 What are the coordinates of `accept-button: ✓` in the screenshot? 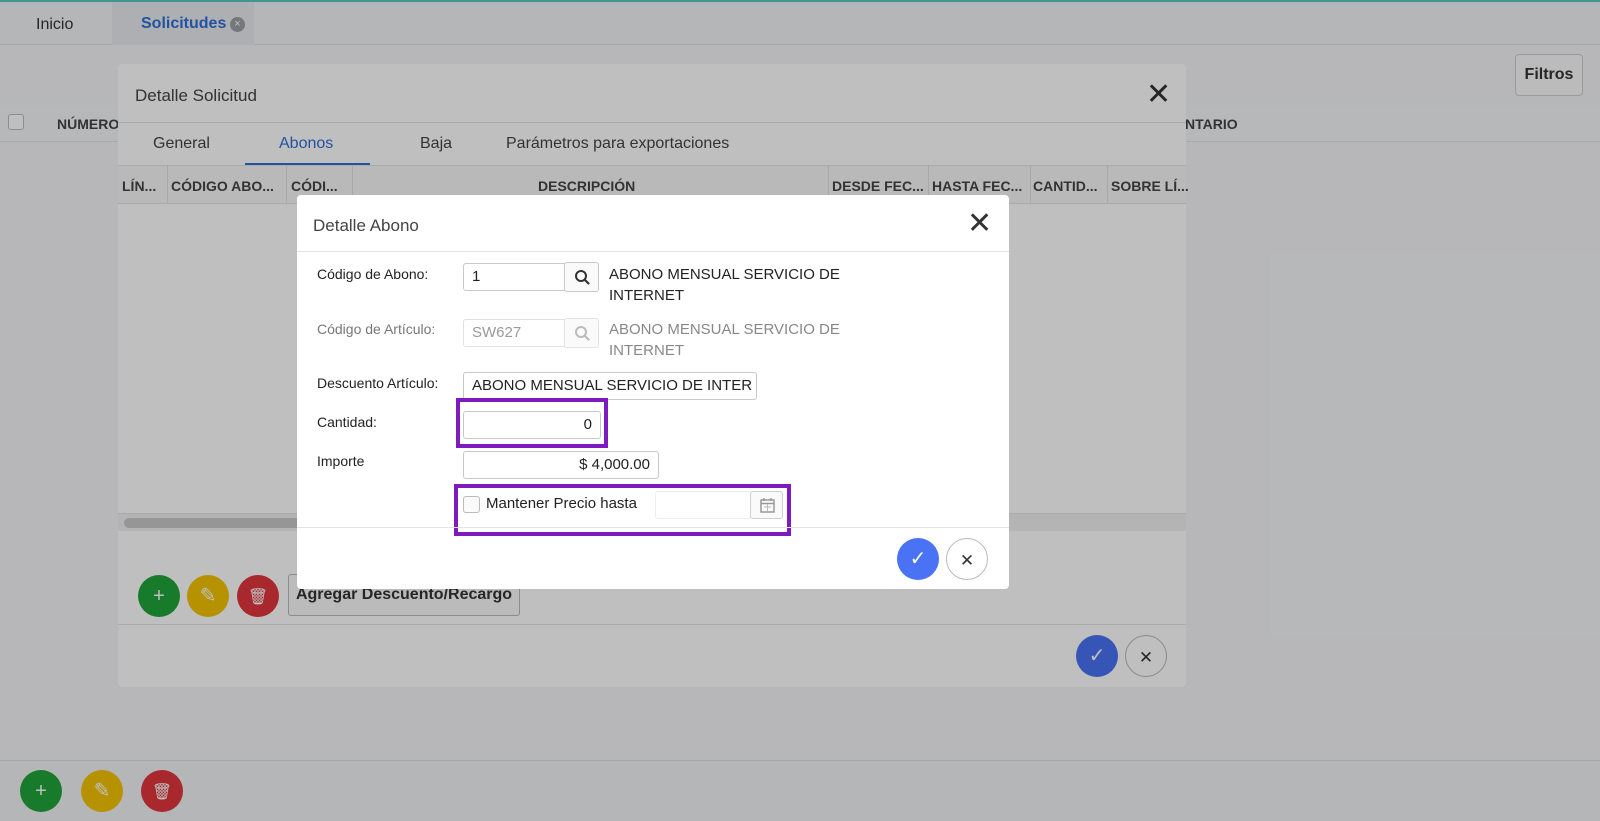 It's located at (918, 559).